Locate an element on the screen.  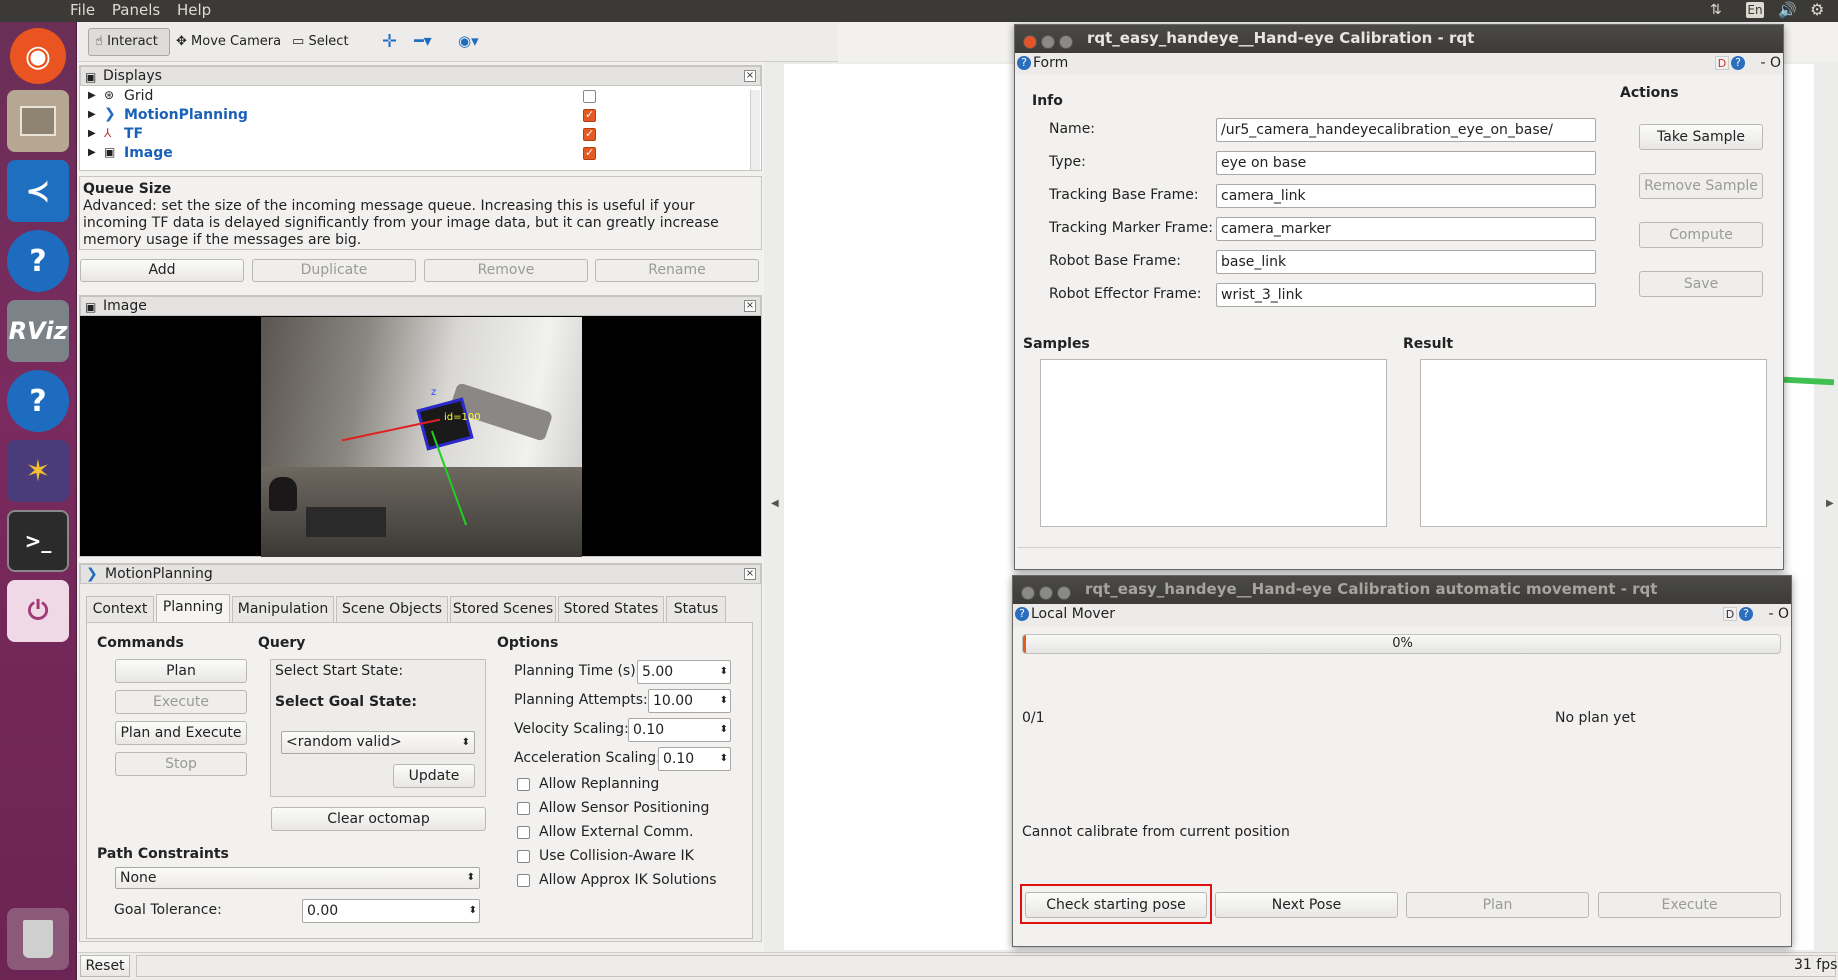
interact-tool: ☝ Interact is located at coordinates (129, 42).